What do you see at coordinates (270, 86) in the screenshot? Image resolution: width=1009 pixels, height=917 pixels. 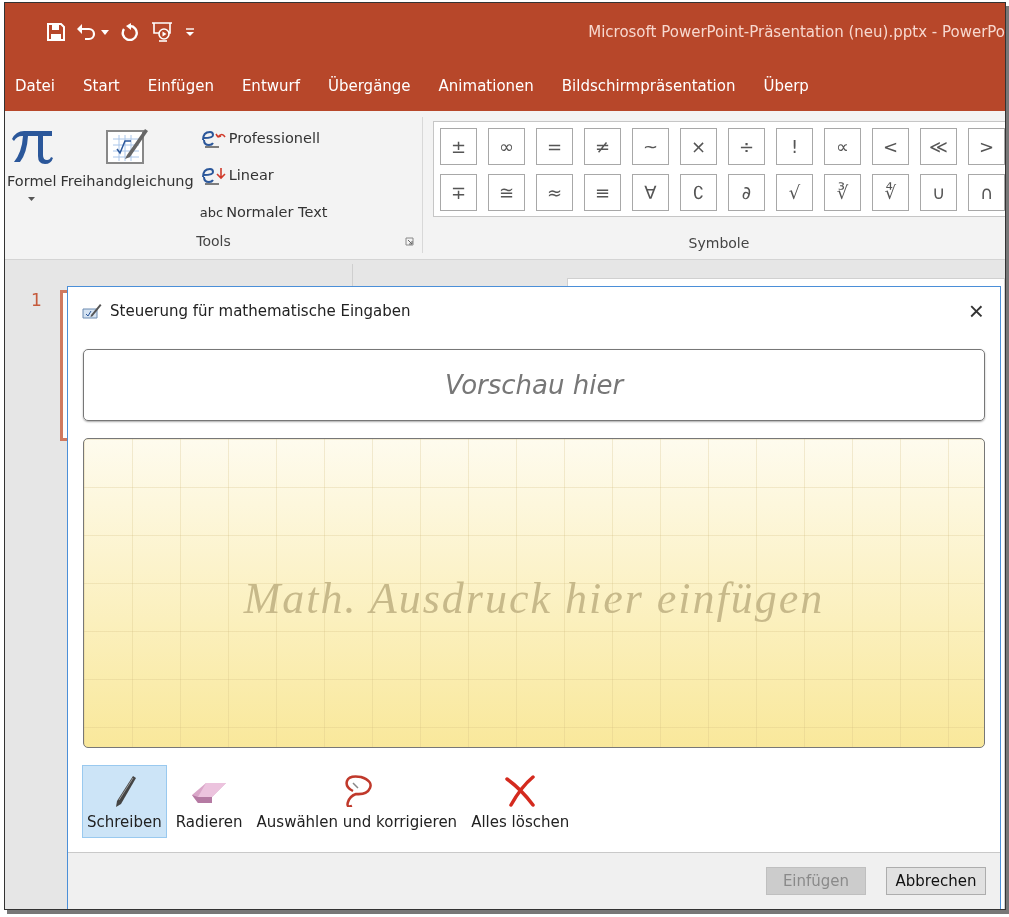 I see `ribbon-tab: Entwurf` at bounding box center [270, 86].